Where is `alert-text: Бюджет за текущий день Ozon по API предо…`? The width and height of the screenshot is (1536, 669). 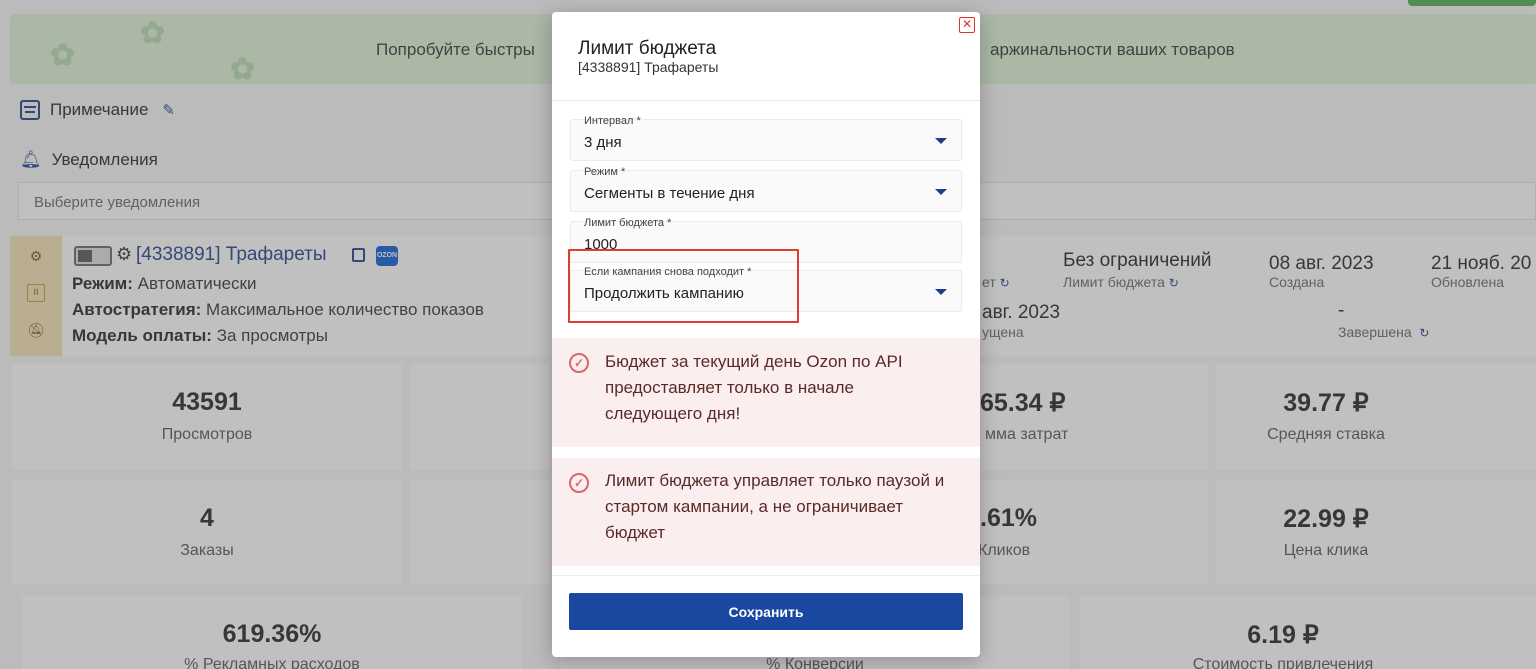 alert-text: Бюджет за текущий день Ozon по API предо… is located at coordinates (754, 387).